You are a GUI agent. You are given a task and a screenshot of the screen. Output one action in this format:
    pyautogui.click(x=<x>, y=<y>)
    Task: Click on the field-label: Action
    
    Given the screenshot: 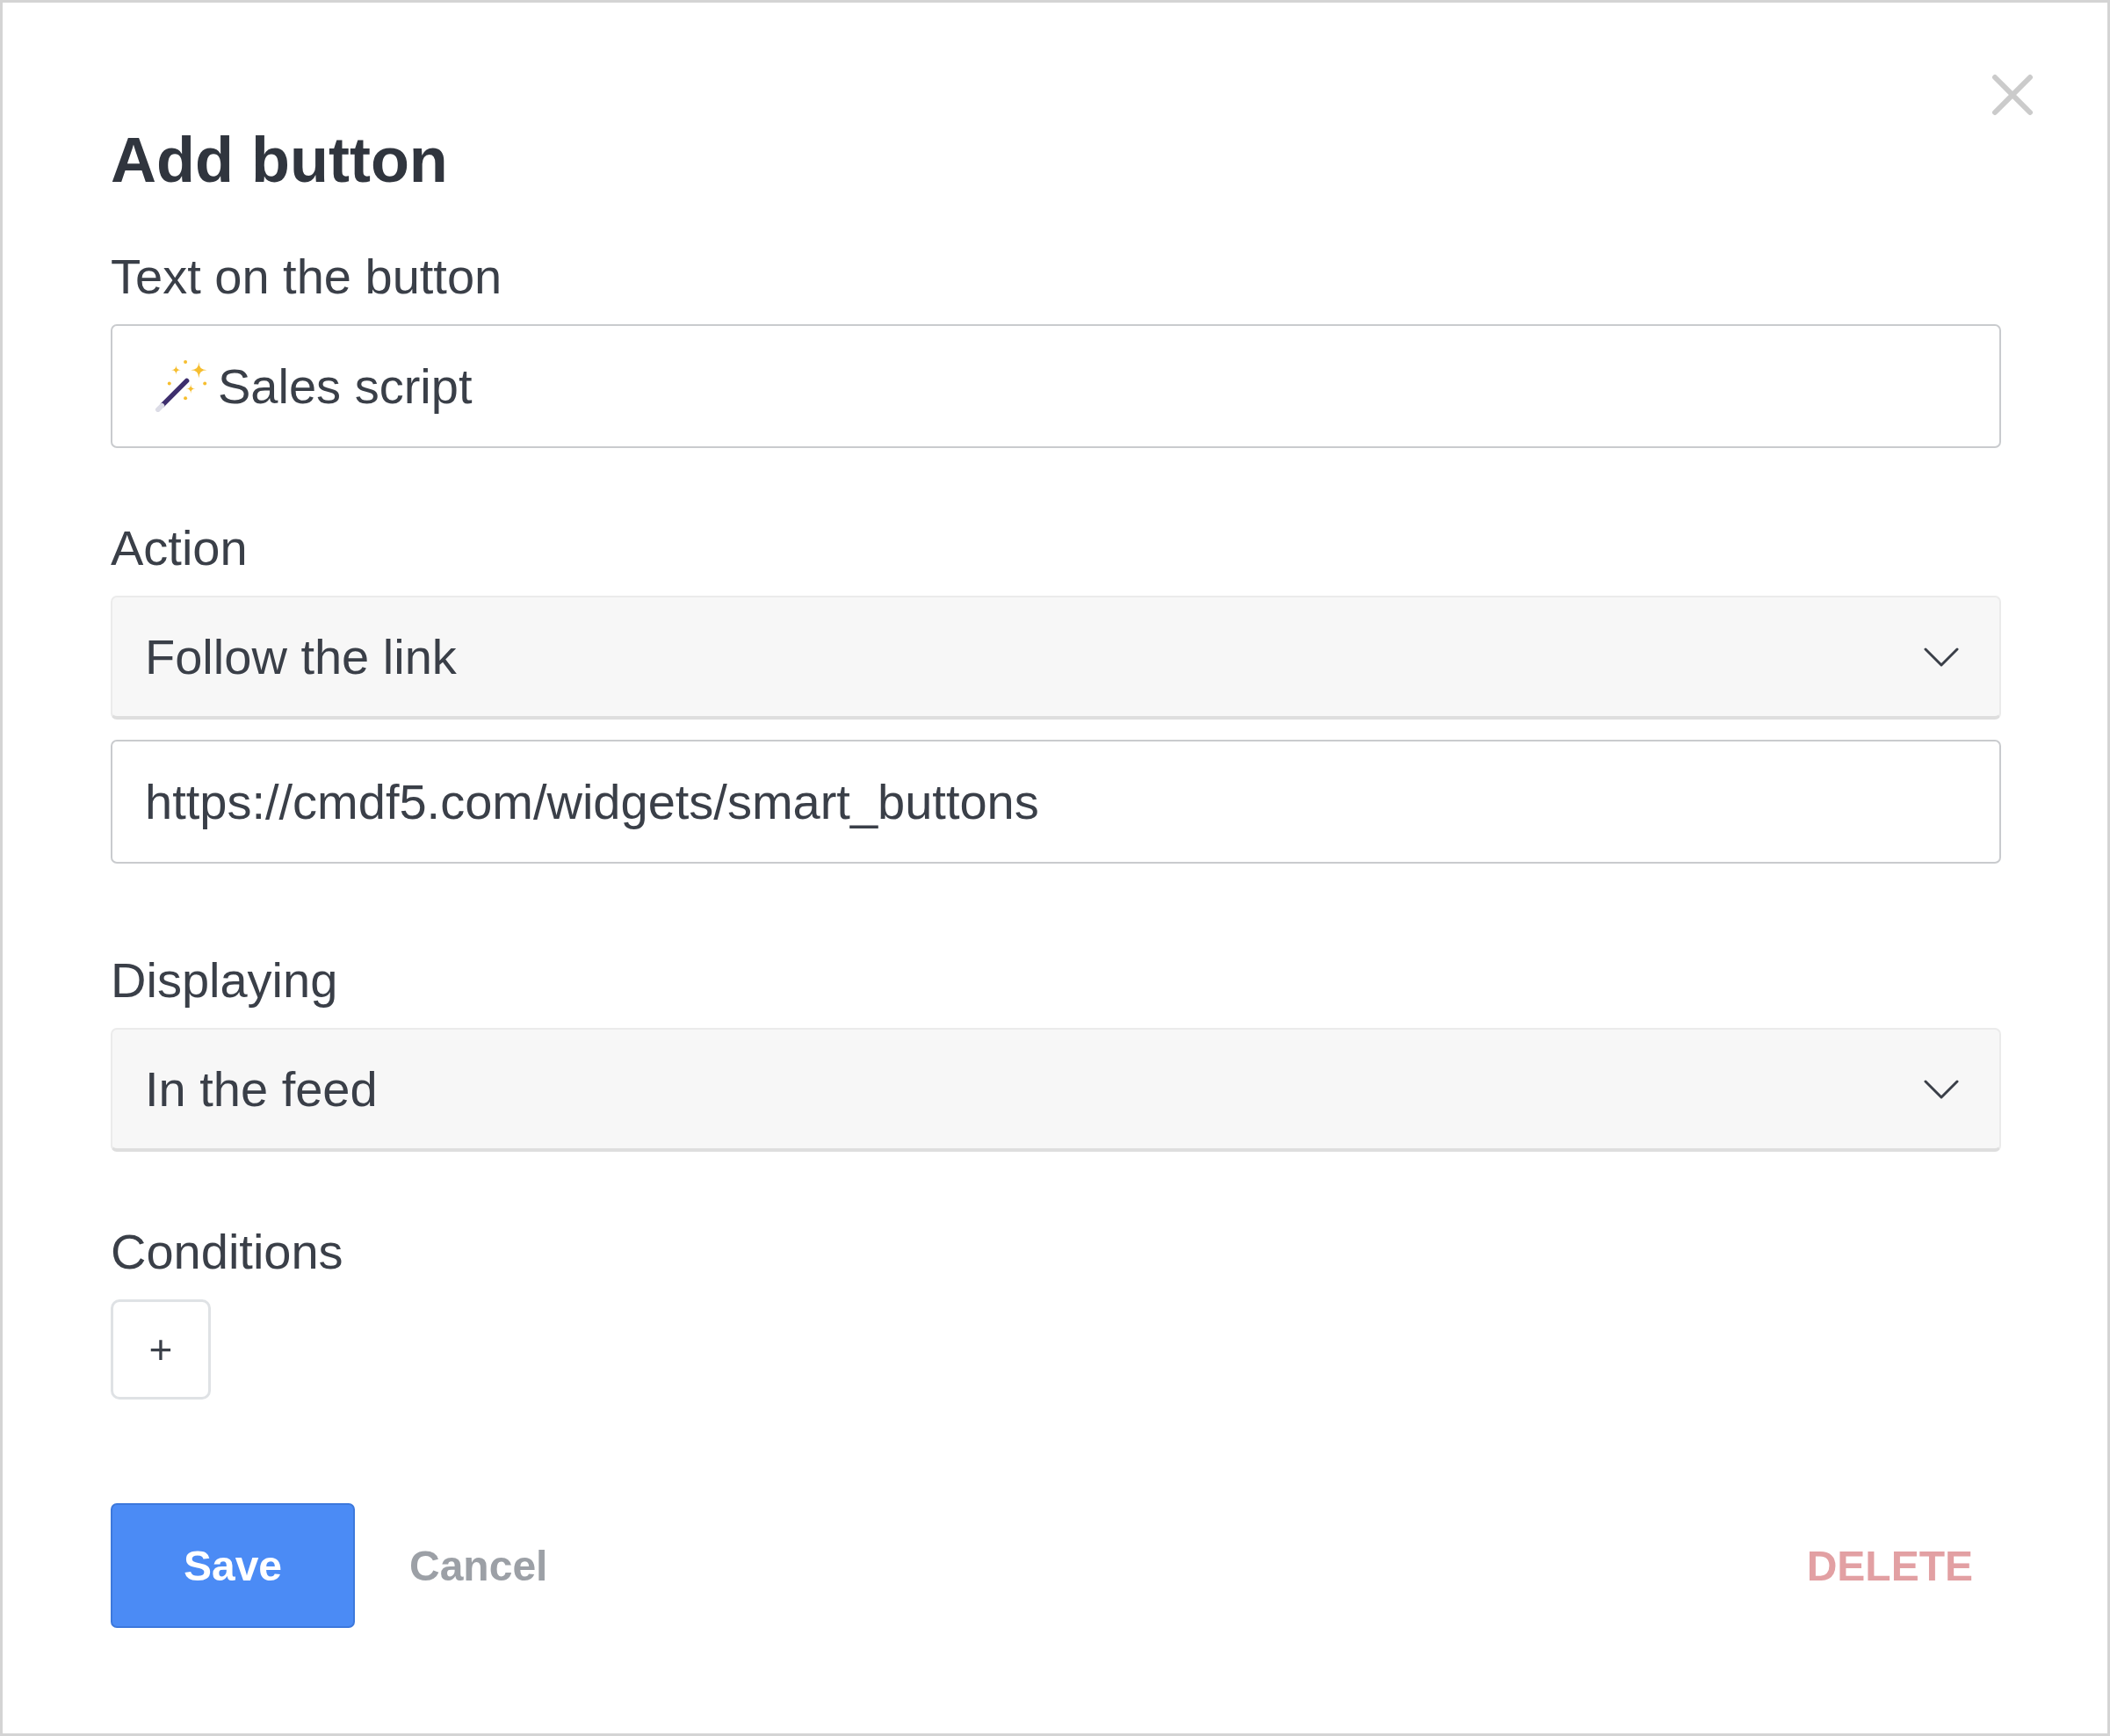 What is the action you would take?
    pyautogui.click(x=180, y=548)
    